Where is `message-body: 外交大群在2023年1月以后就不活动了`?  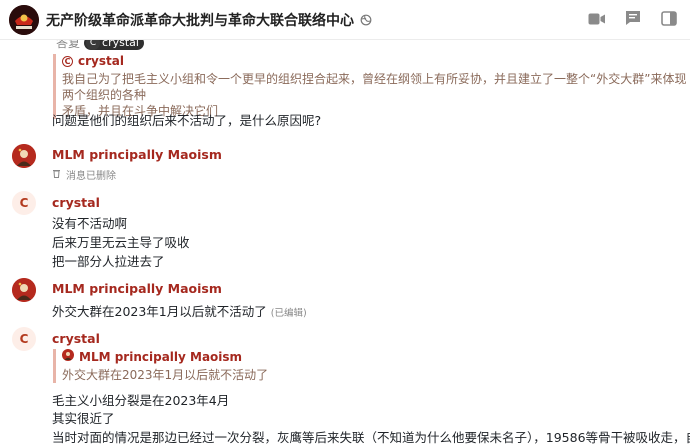 message-body: 外交大群在2023年1月以后就不活动了 is located at coordinates (159, 311).